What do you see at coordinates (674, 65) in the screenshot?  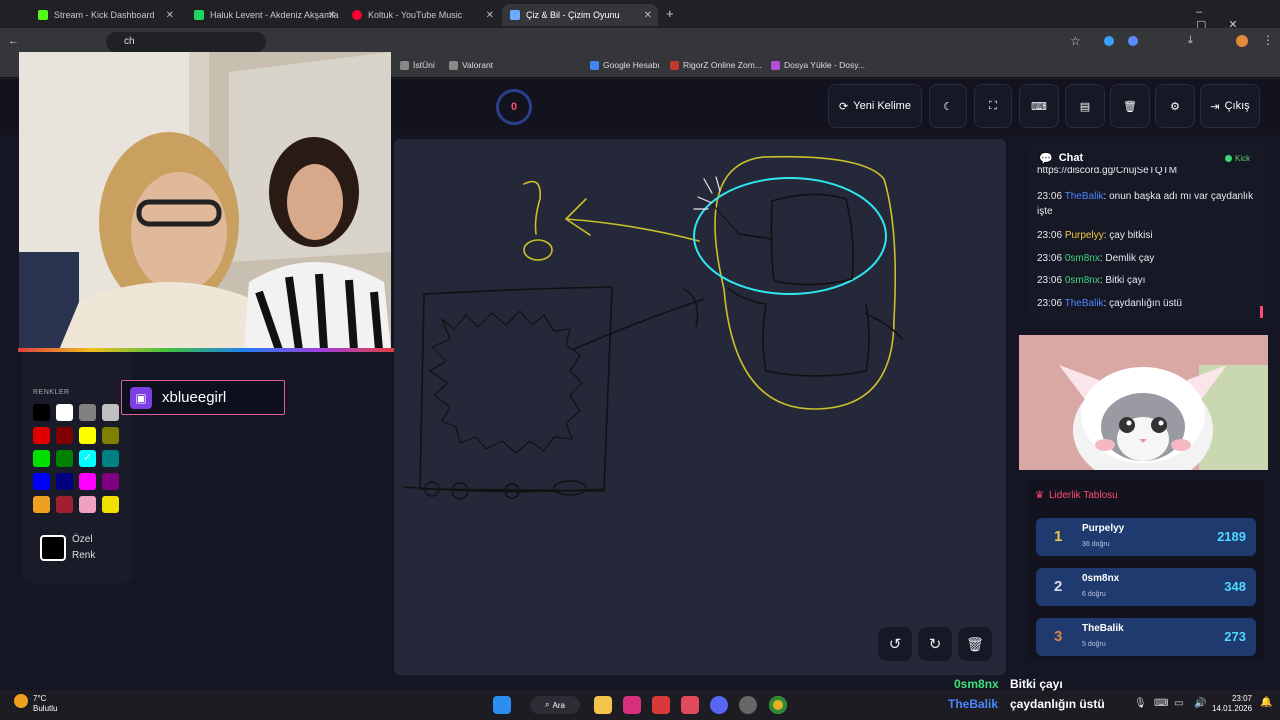 I see `site-icon` at bounding box center [674, 65].